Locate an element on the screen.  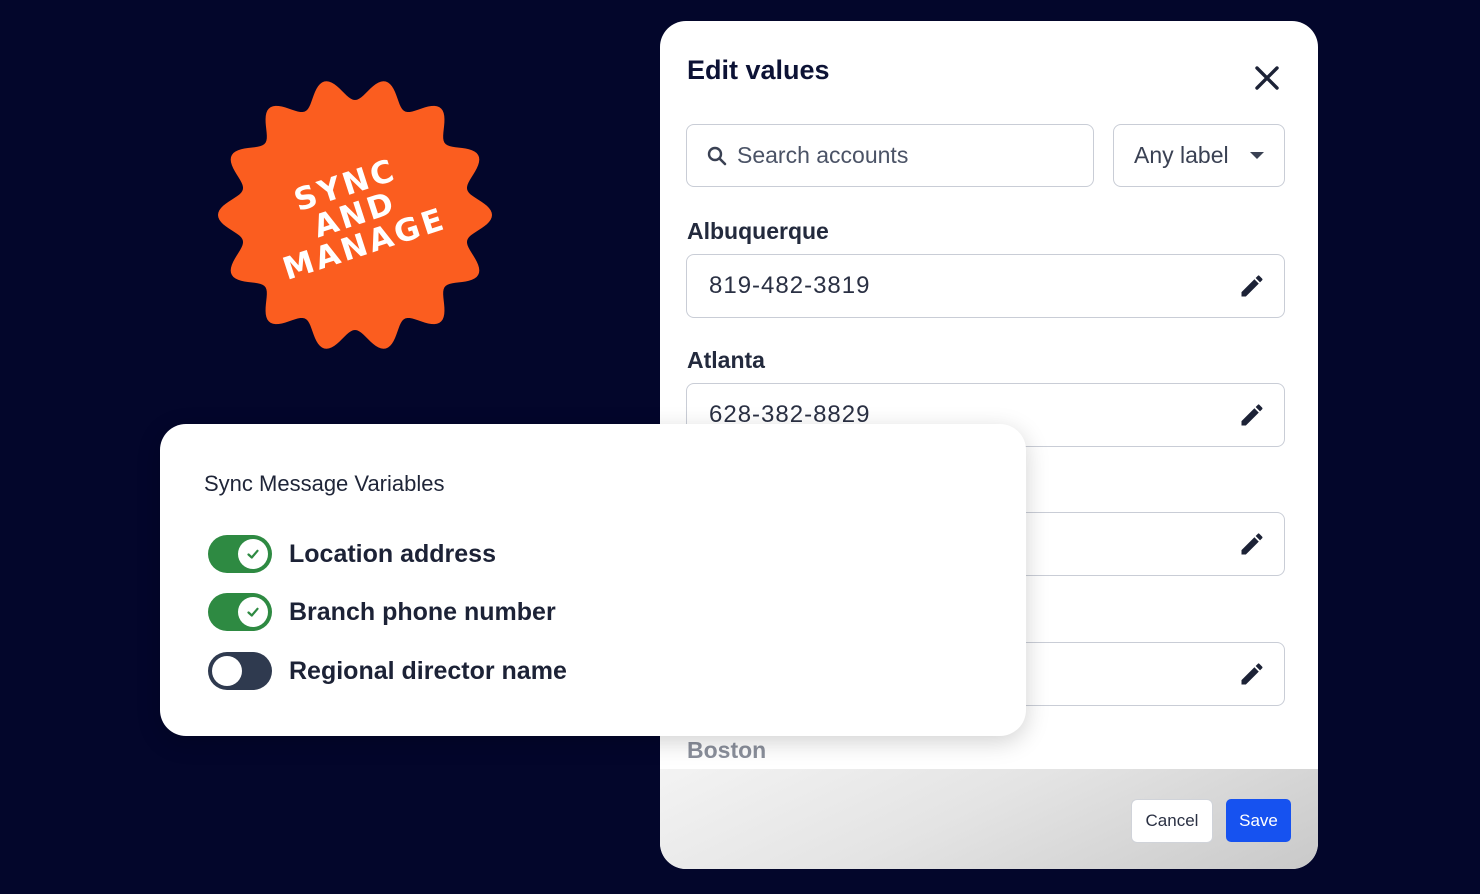
label-filter-select: Any label is located at coordinates (1199, 155).